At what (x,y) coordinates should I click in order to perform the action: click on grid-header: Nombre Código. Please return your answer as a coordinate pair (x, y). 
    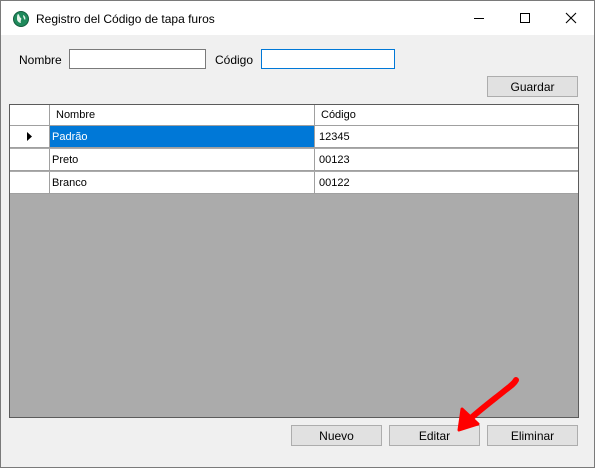
    Looking at the image, I should click on (294, 115).